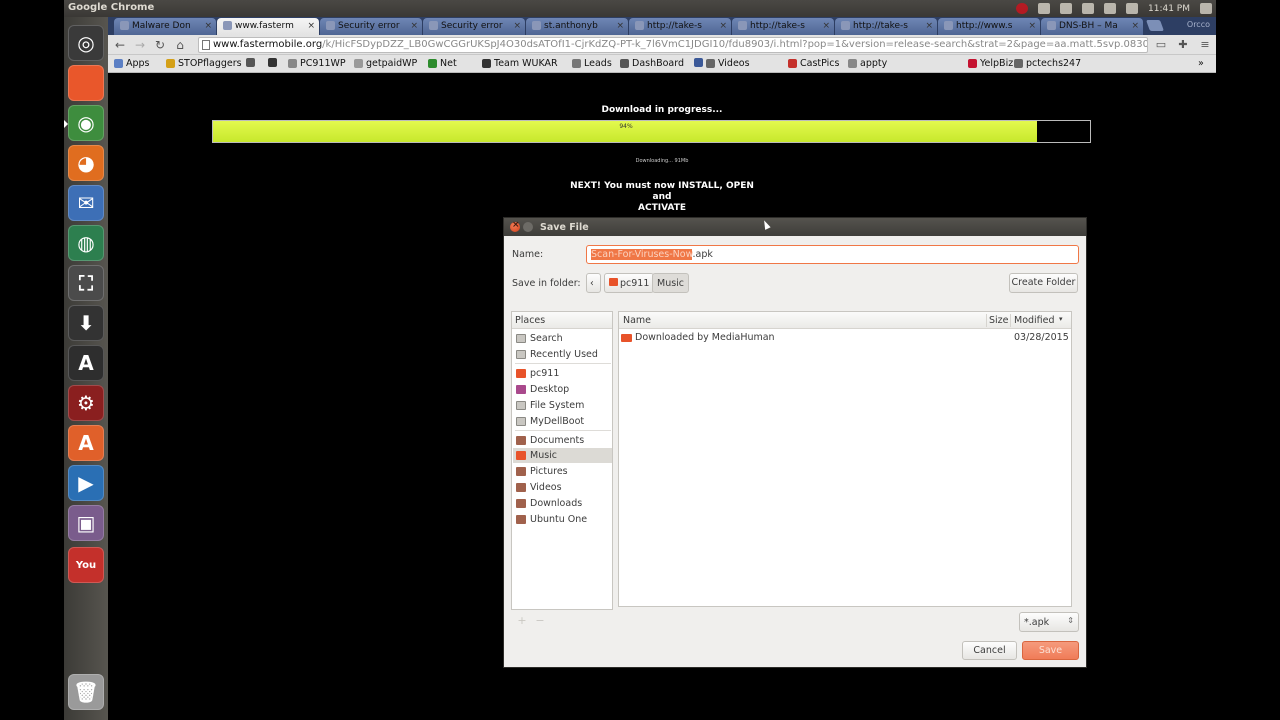  What do you see at coordinates (140, 45) in the screenshot?
I see `forward-arrow-icon: →` at bounding box center [140, 45].